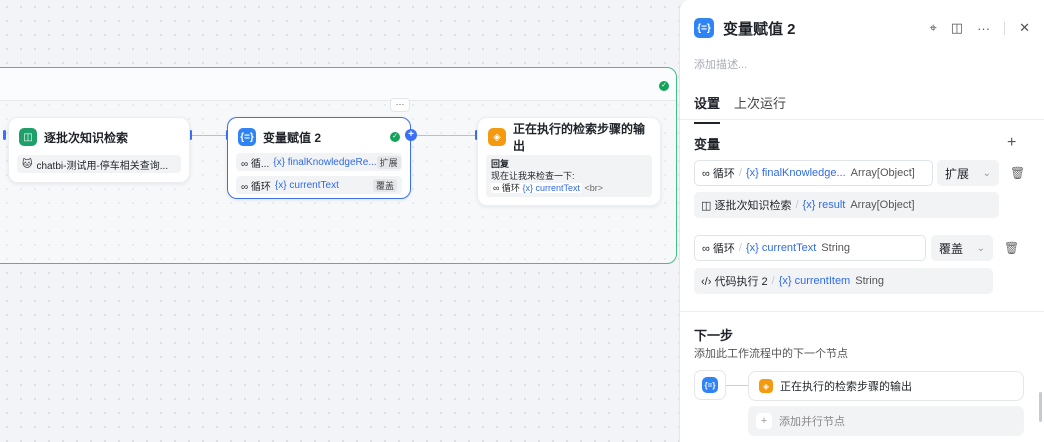 The image size is (1044, 442). I want to click on value-variable-selector: ◫ 逐批次知识检索 / {x} result Array[Object], so click(846, 205).